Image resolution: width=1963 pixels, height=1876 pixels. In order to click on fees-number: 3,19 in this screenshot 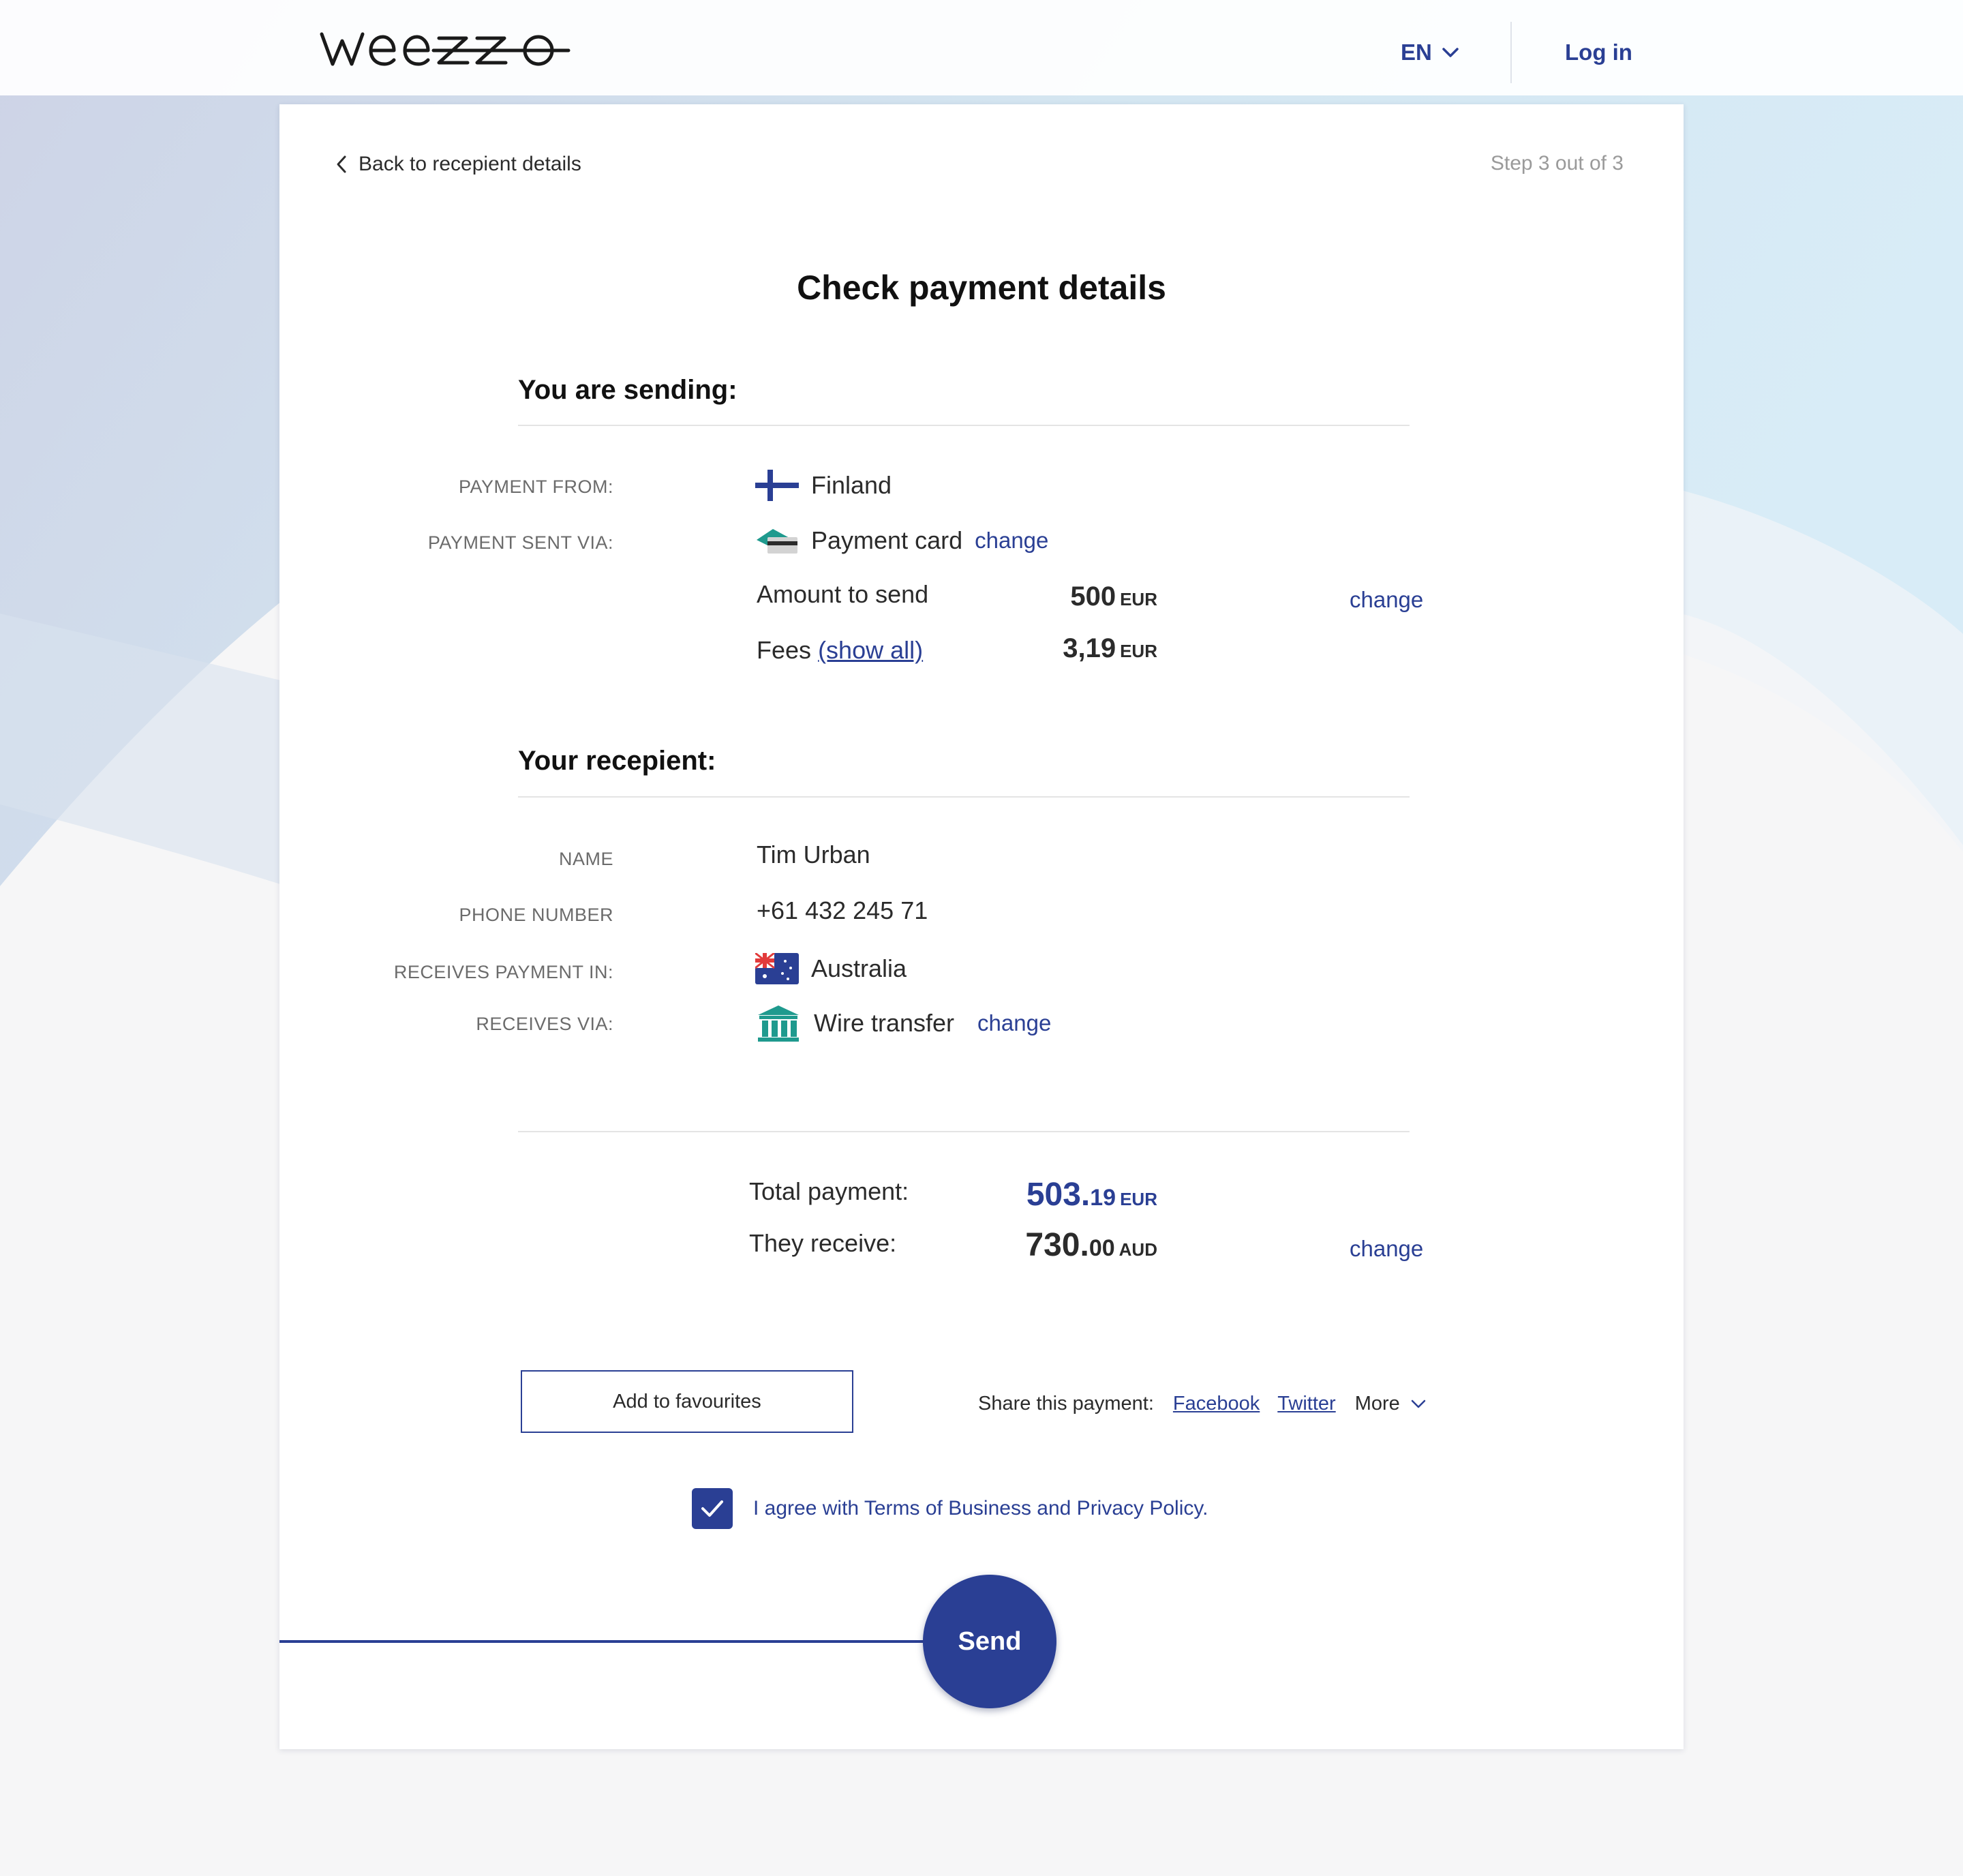, I will do `click(1089, 648)`.